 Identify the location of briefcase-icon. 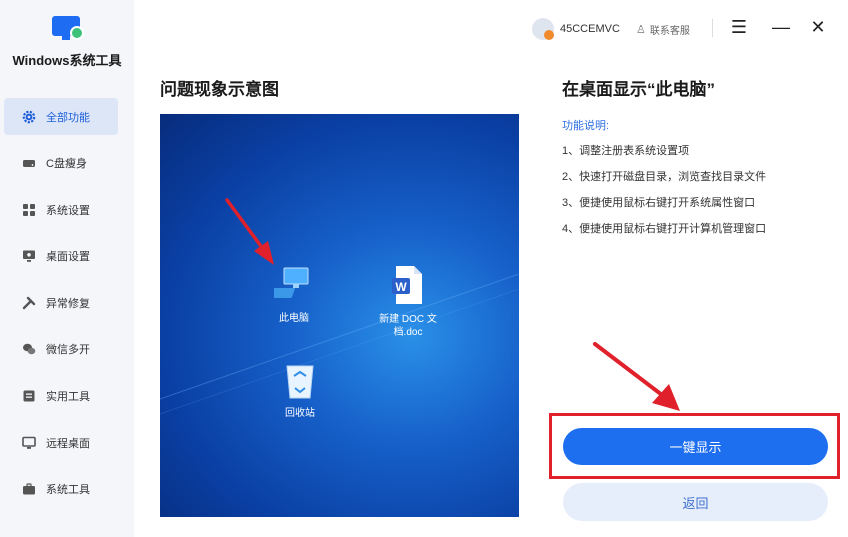
(29, 489).